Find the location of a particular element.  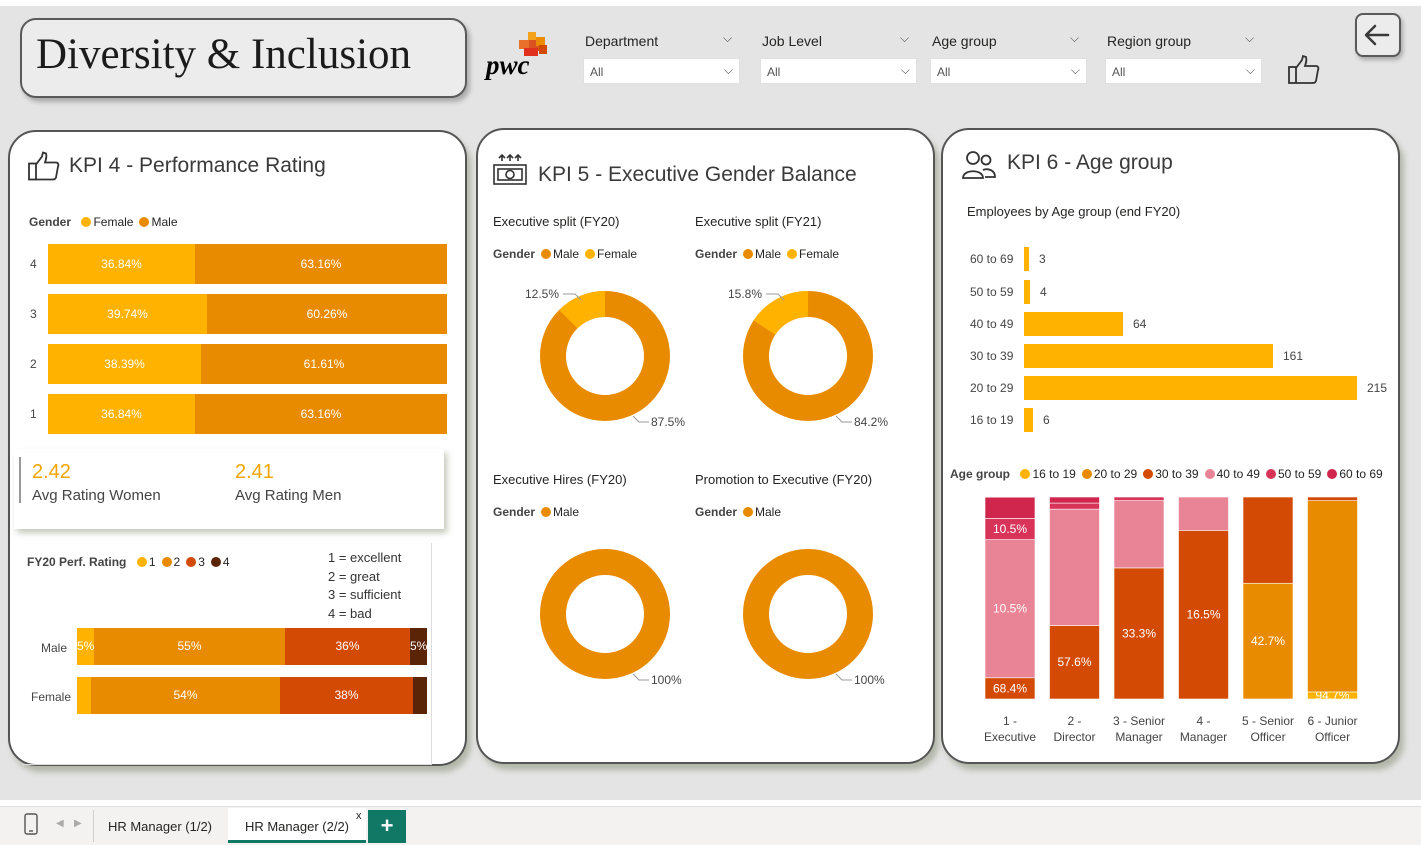

donut-chart: 100% is located at coordinates (814, 618).